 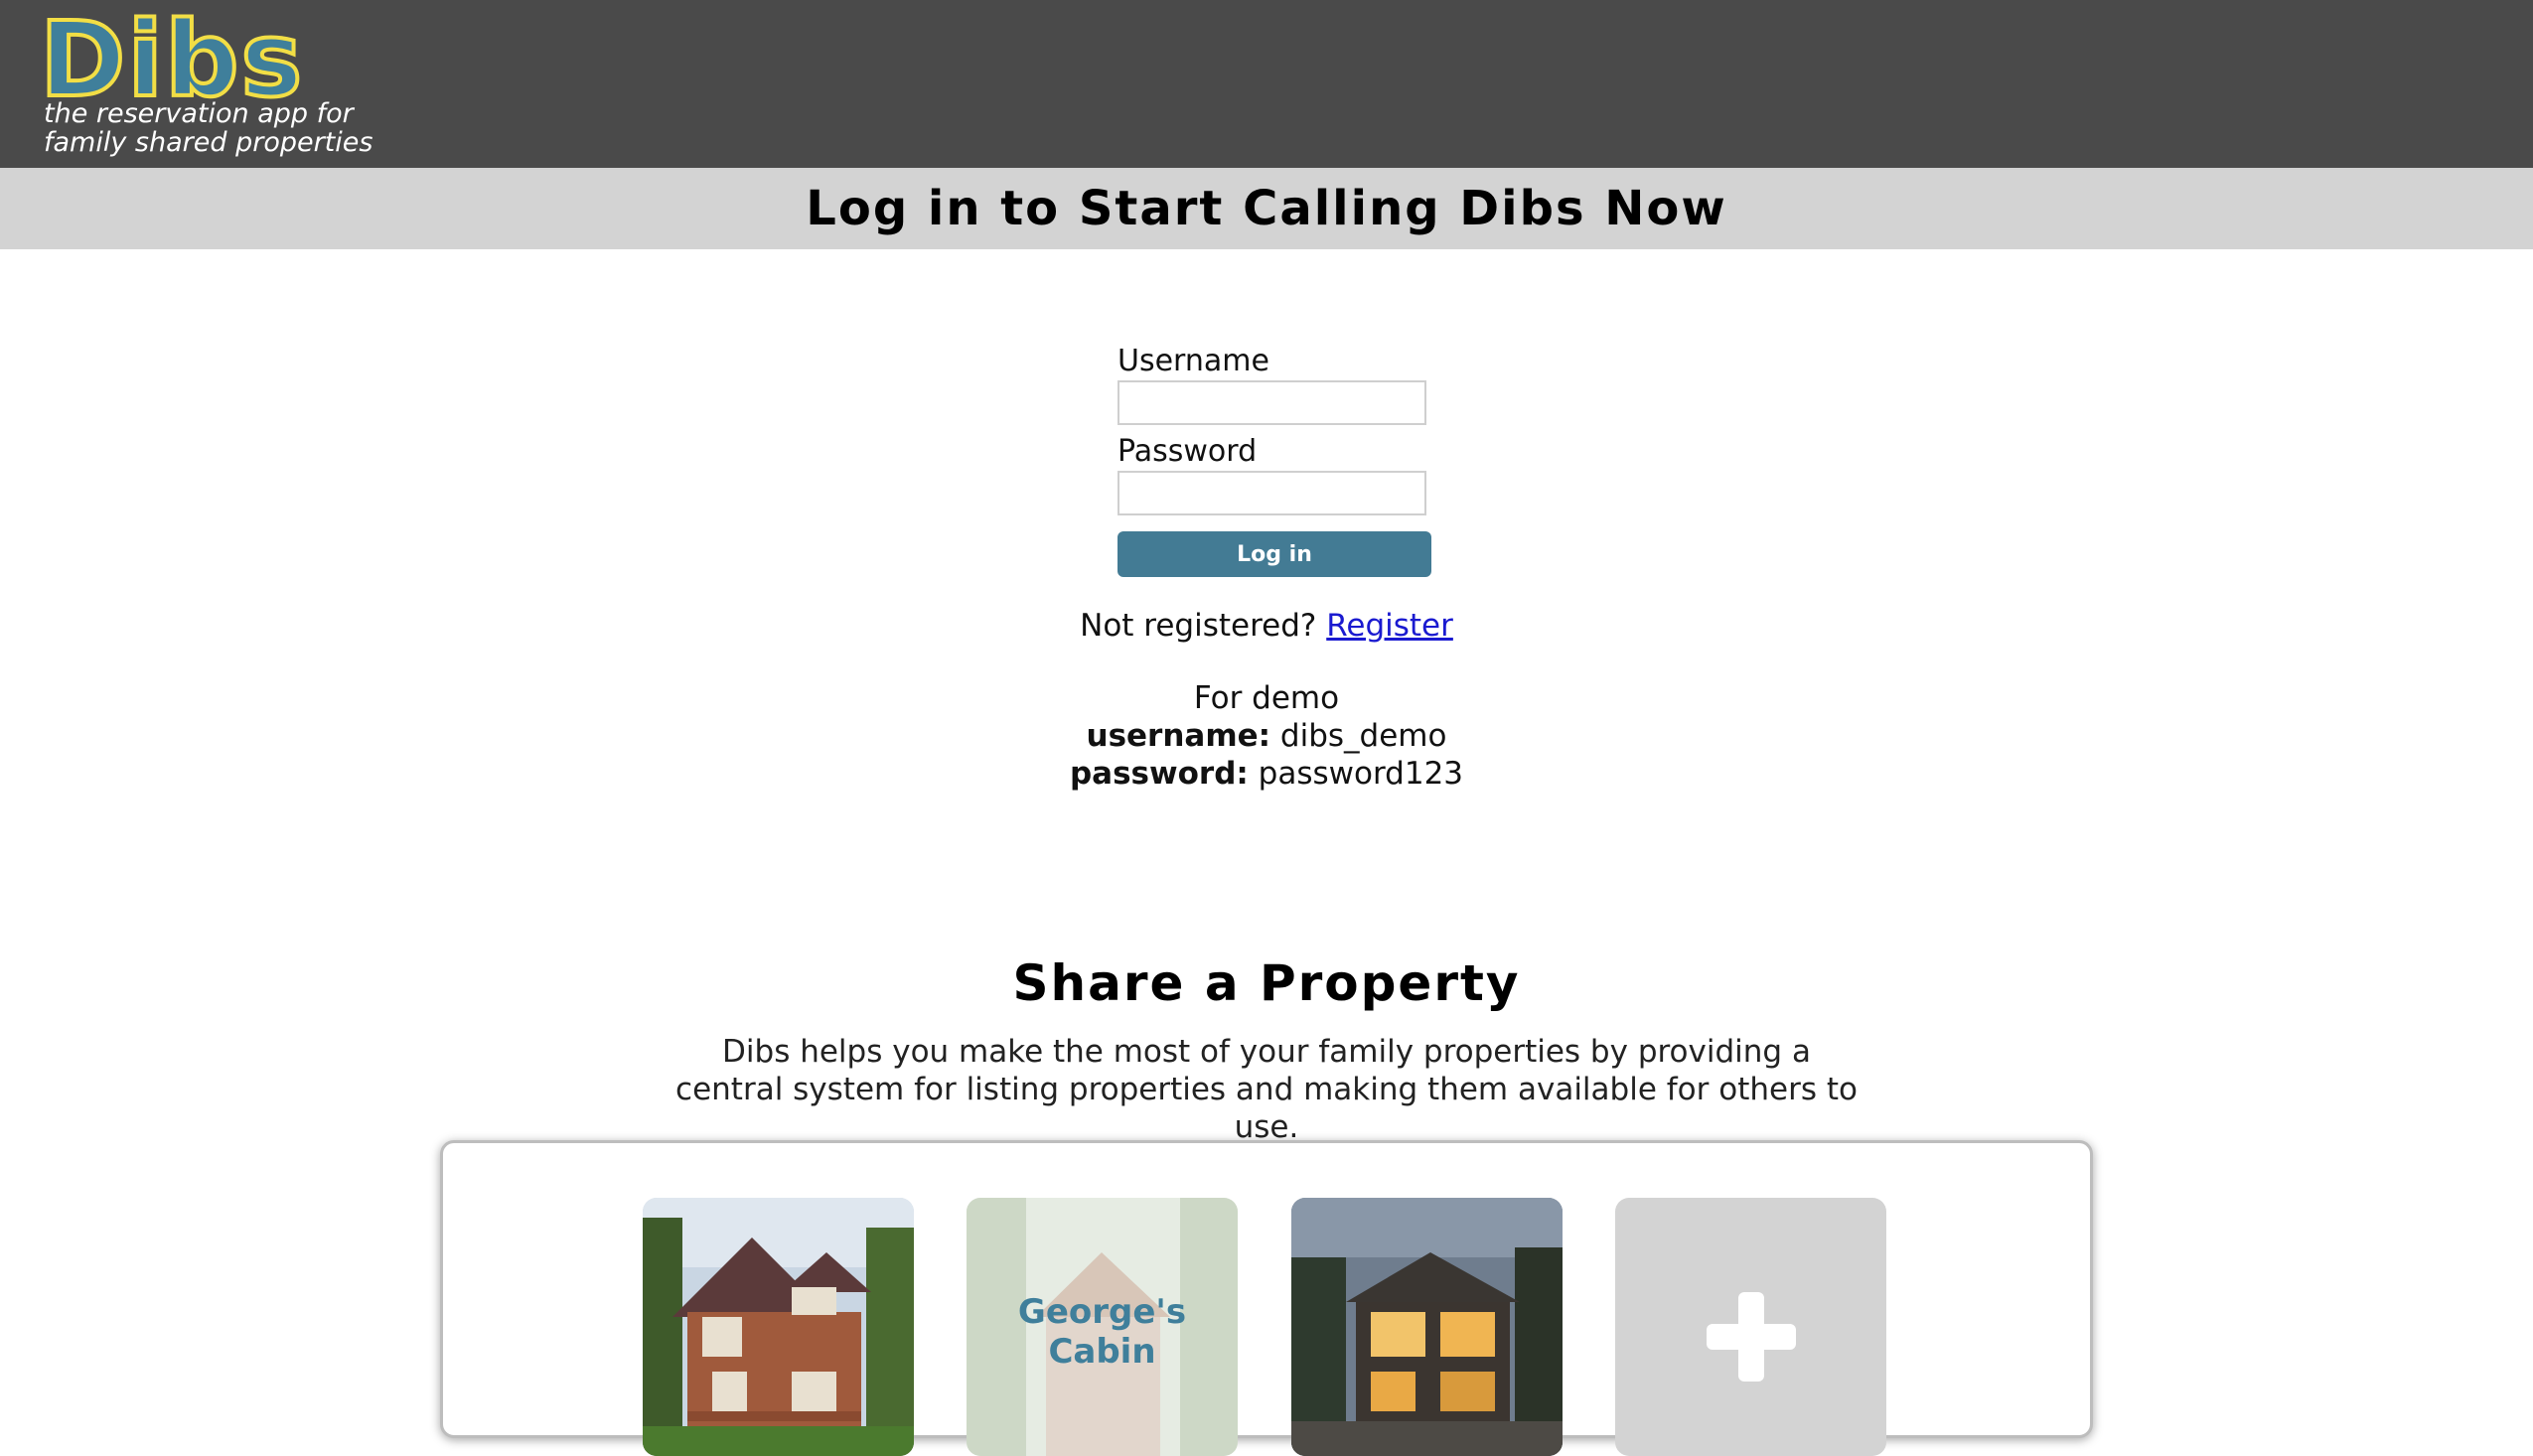 I want to click on password-label: Password, so click(x=1188, y=451).